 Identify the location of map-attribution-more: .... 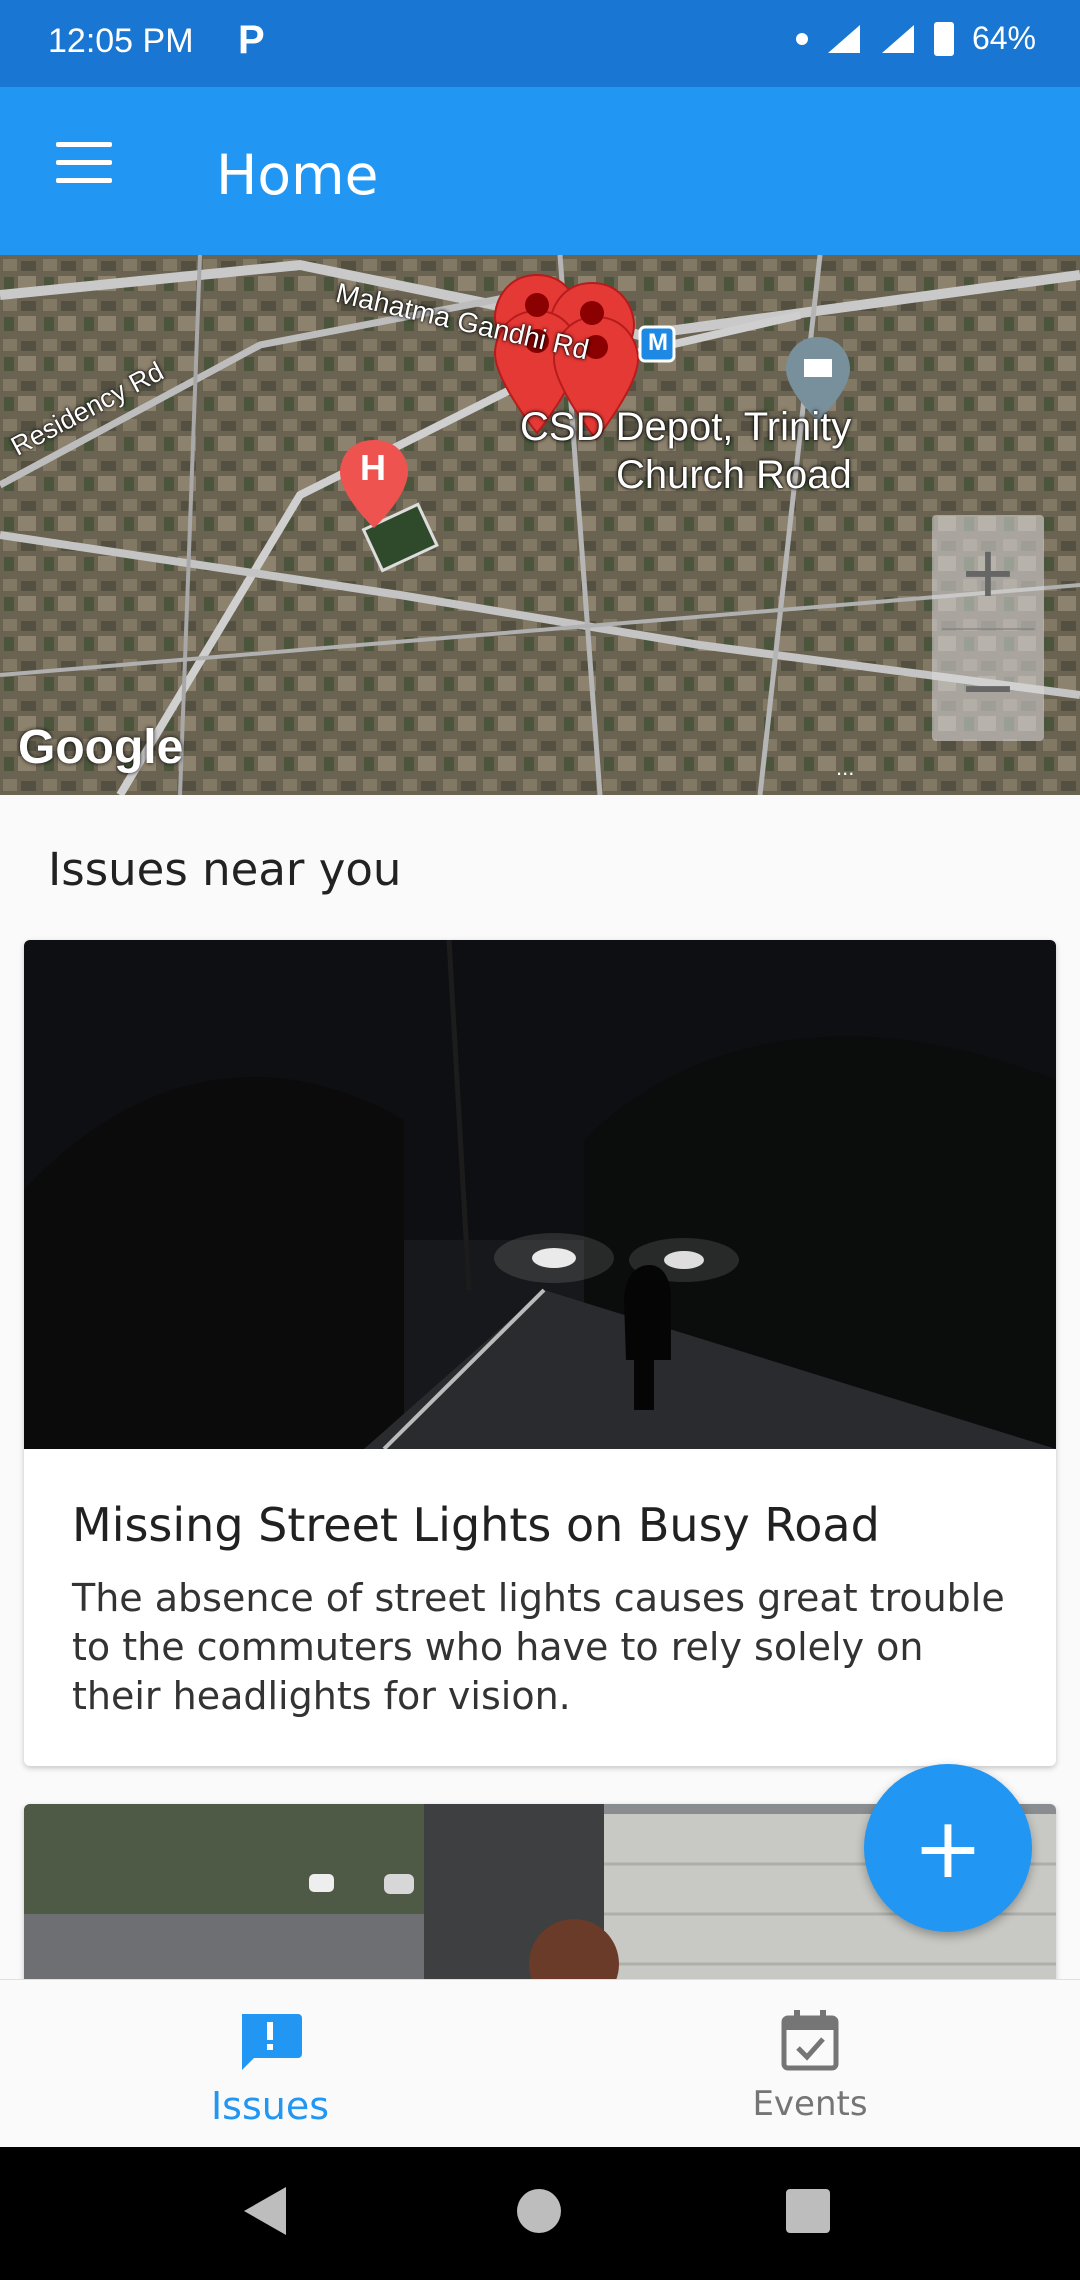
(845, 768).